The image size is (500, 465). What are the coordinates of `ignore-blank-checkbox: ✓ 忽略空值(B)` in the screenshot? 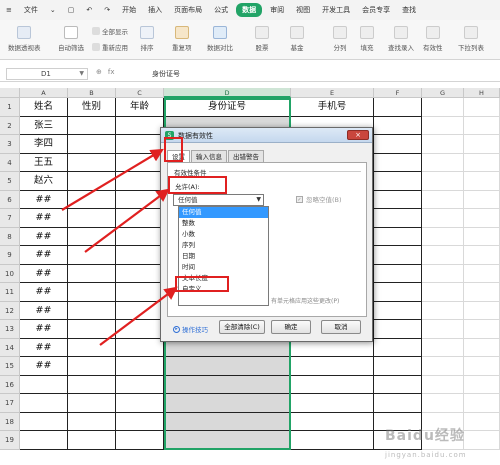 It's located at (319, 199).